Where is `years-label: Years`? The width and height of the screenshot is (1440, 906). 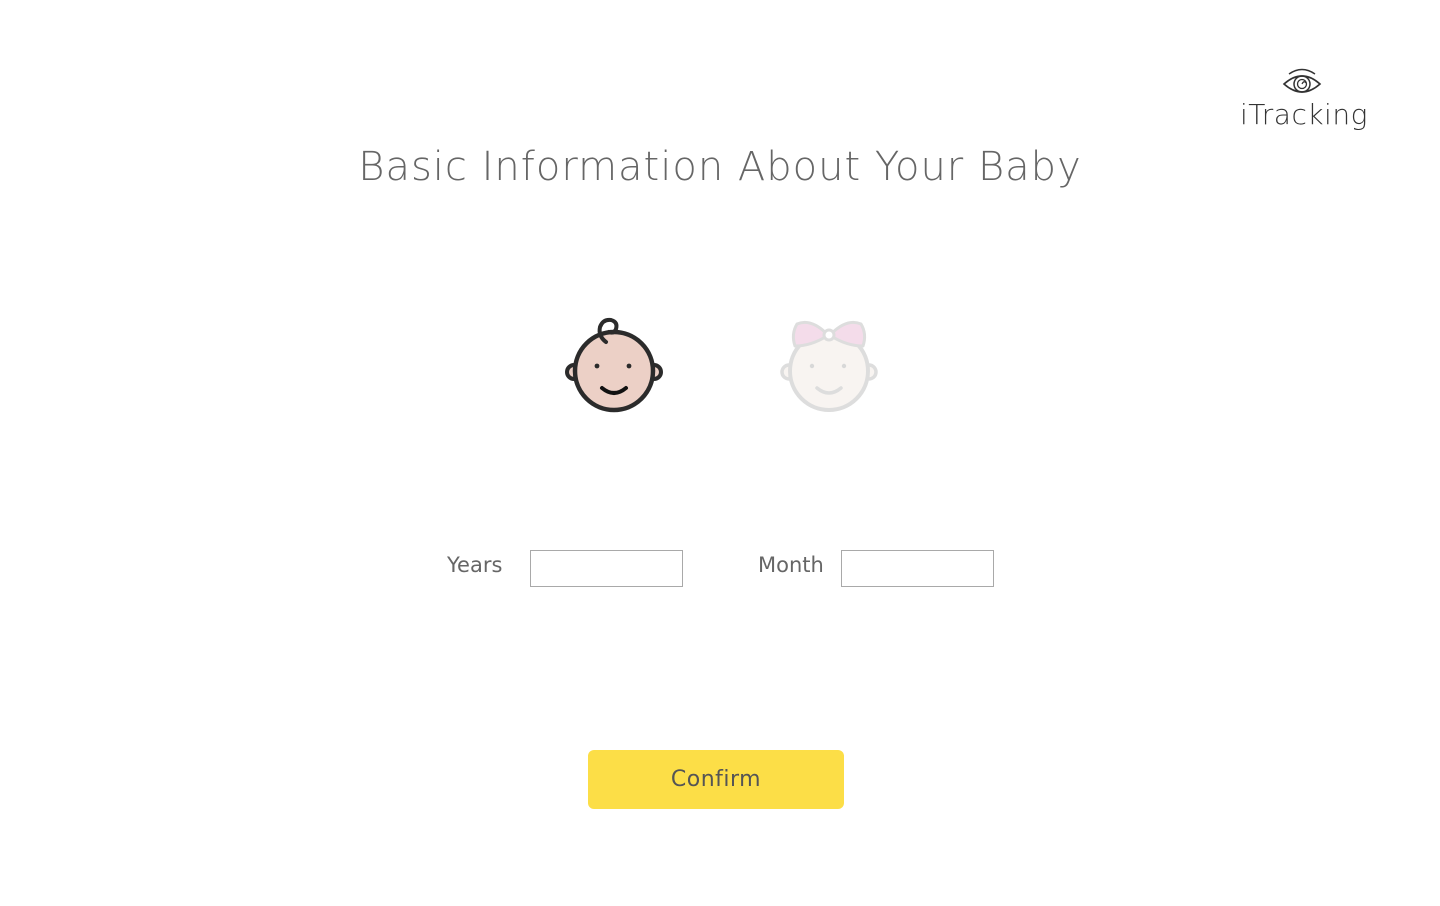
years-label: Years is located at coordinates (475, 565).